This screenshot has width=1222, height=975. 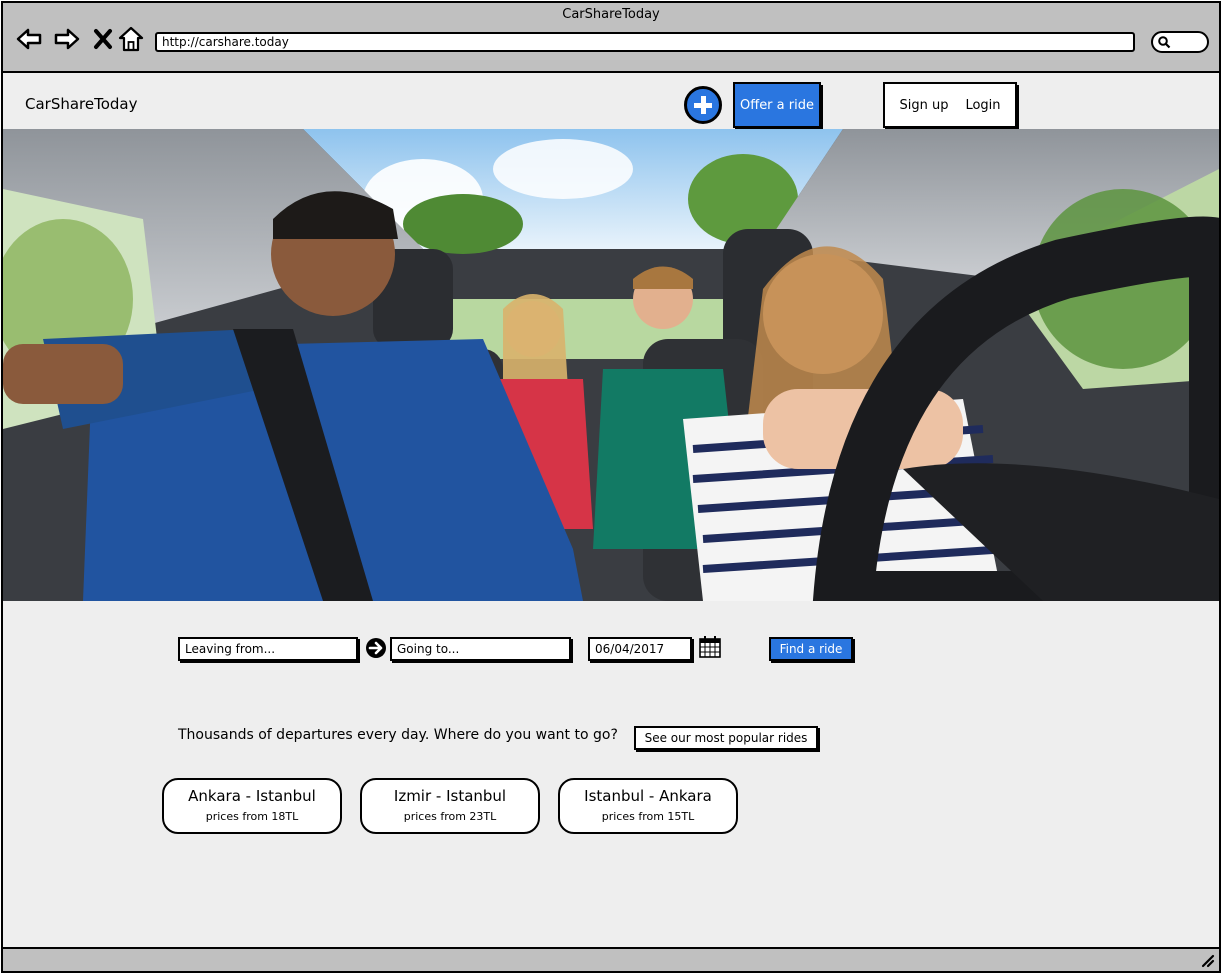 I want to click on route-price: prices from 15TL, so click(x=648, y=816).